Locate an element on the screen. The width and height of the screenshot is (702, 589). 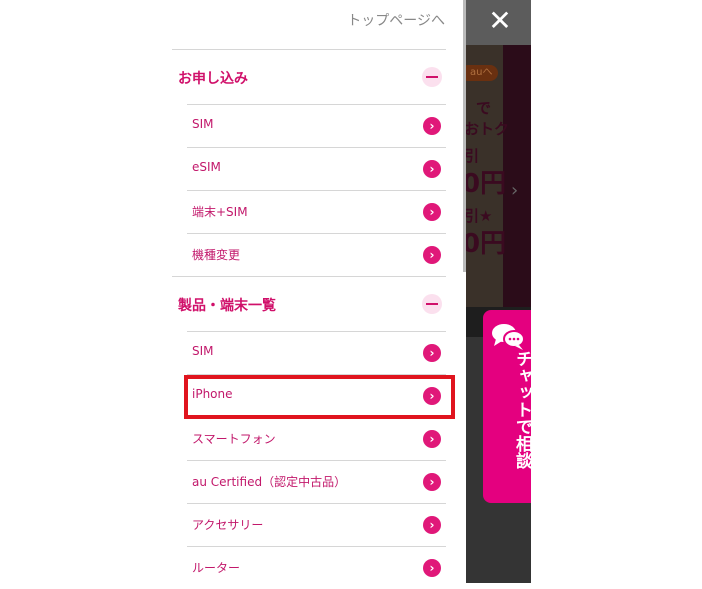
background-banner: auへ で おトク 引 0円 引★ 0円 is located at coordinates (498, 176).